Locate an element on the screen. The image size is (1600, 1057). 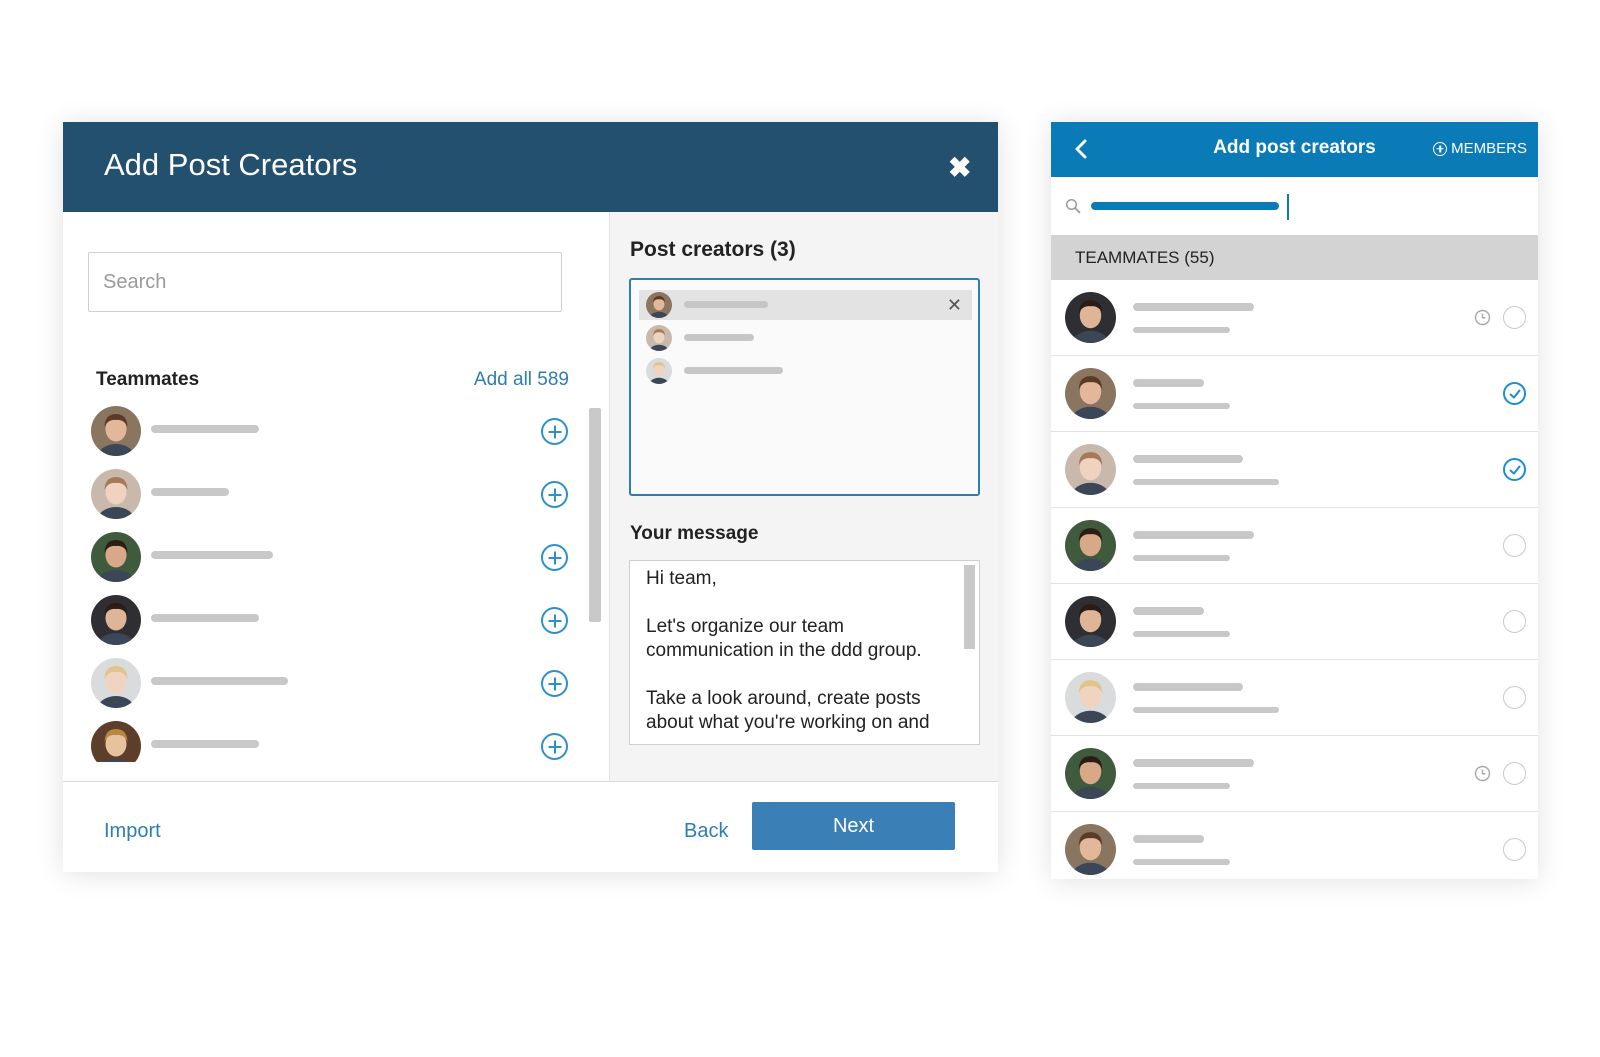
back-link: Back is located at coordinates (706, 831).